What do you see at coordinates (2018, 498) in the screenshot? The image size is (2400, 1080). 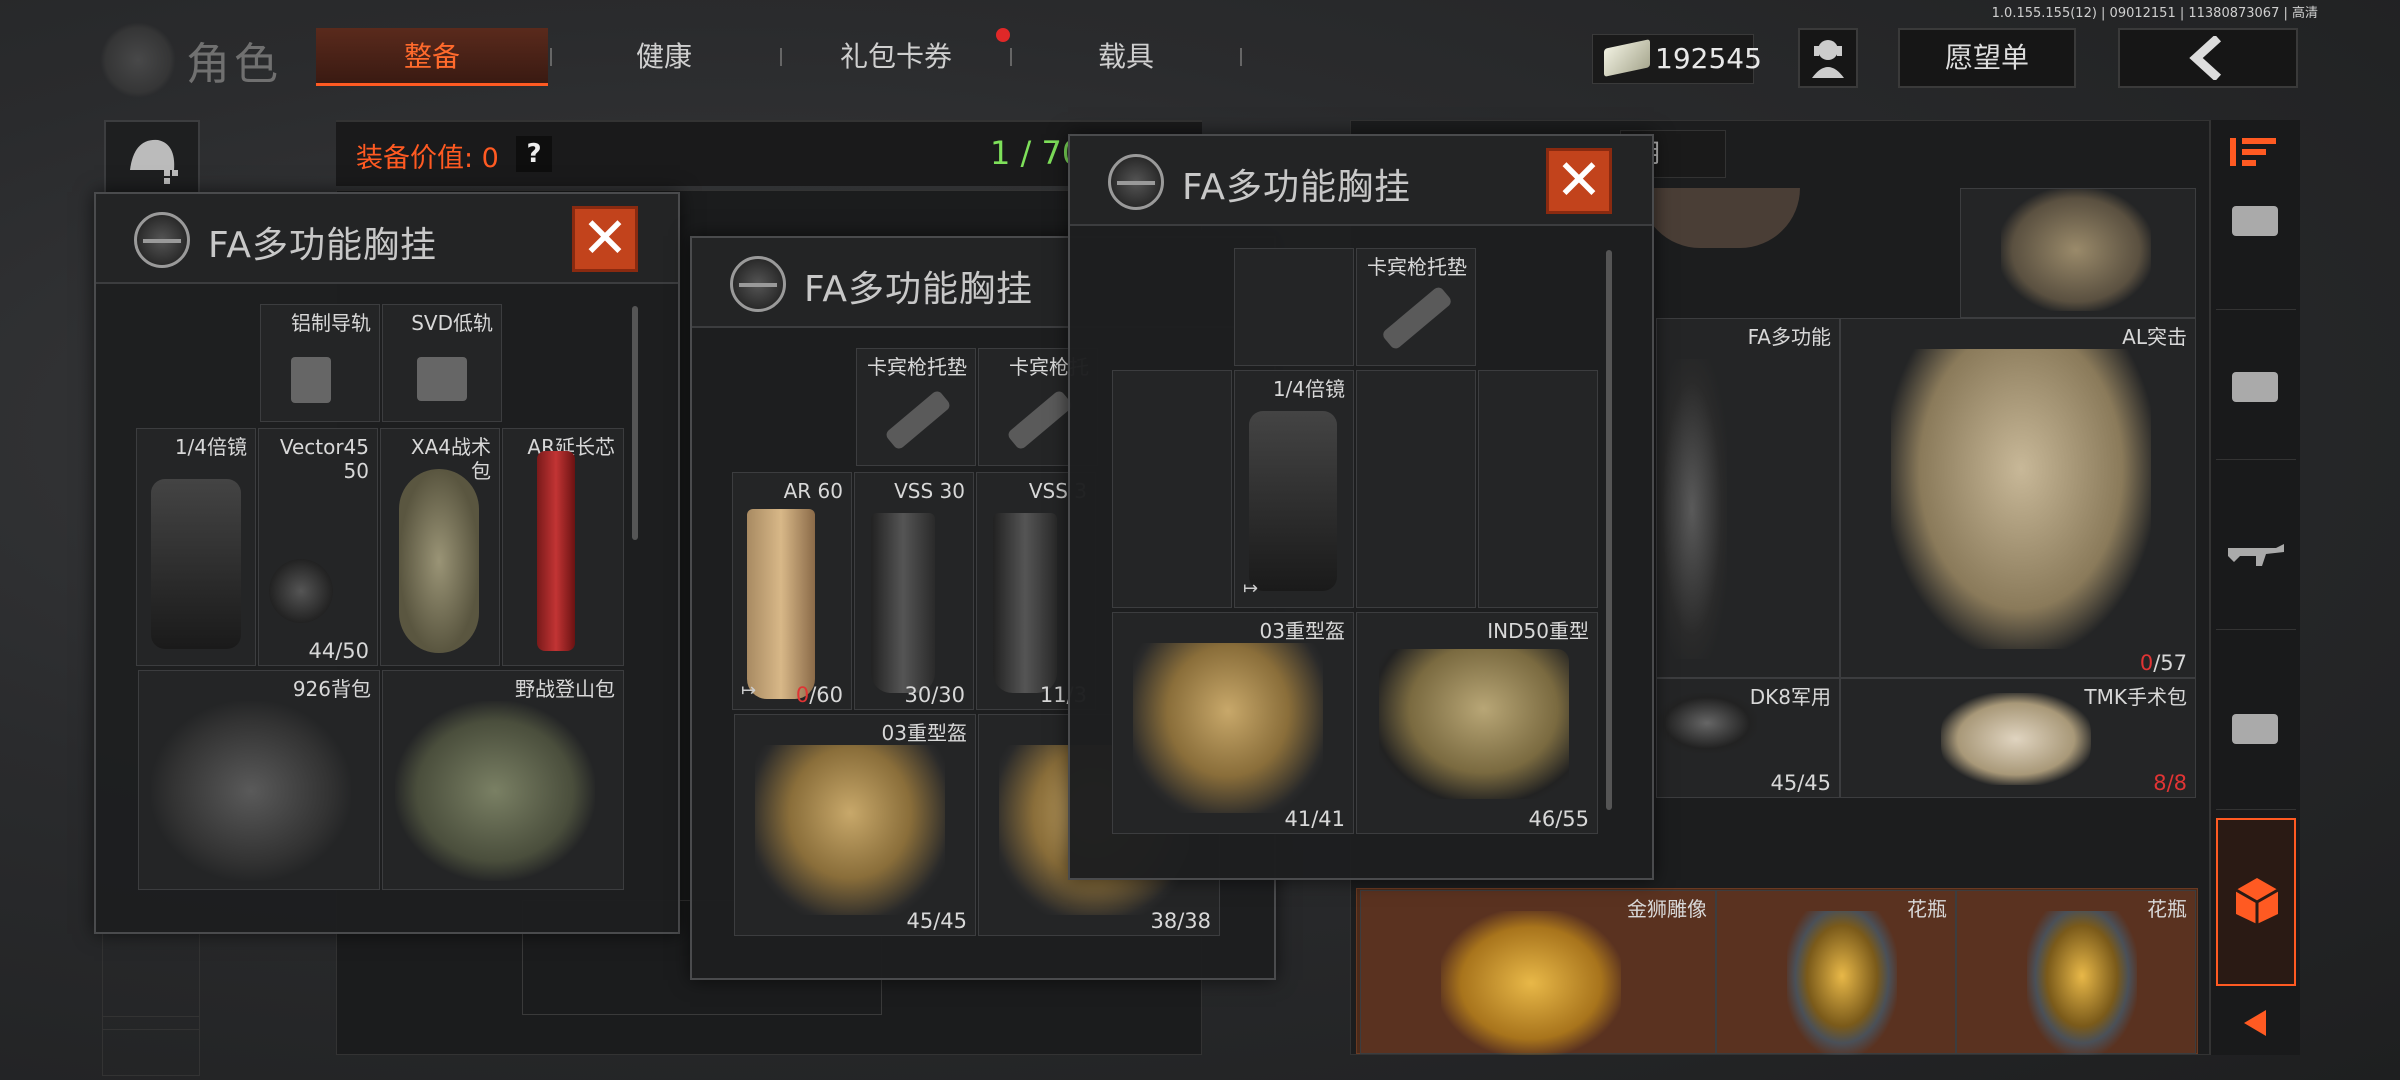 I see `storage-slot: AL突击 0/57` at bounding box center [2018, 498].